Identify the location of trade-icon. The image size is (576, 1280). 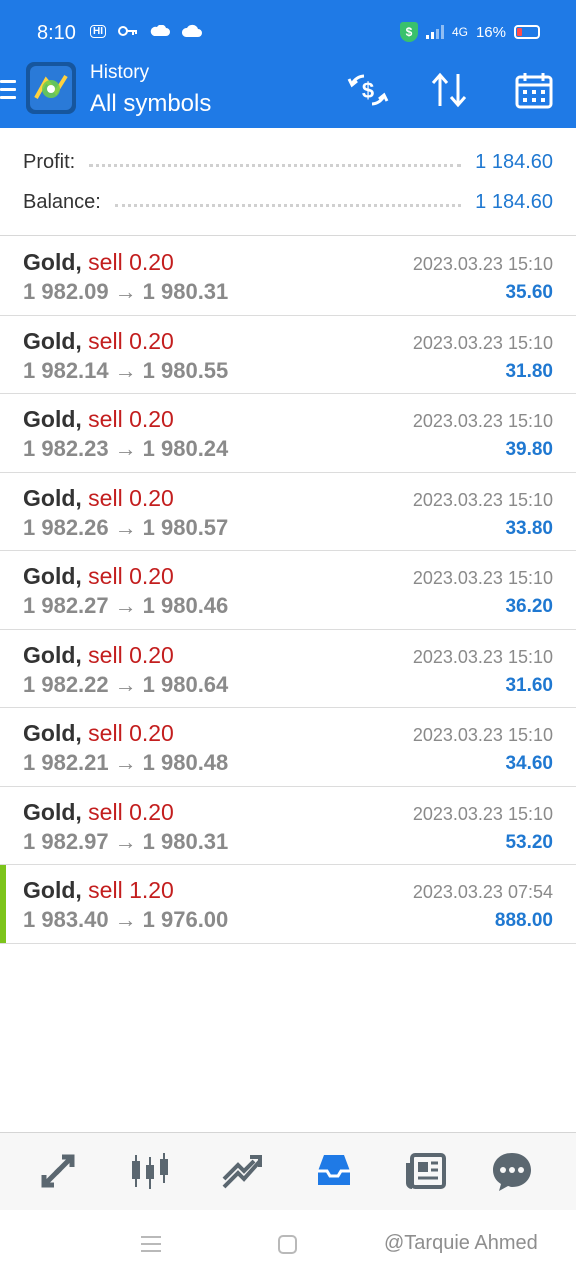
(242, 1171).